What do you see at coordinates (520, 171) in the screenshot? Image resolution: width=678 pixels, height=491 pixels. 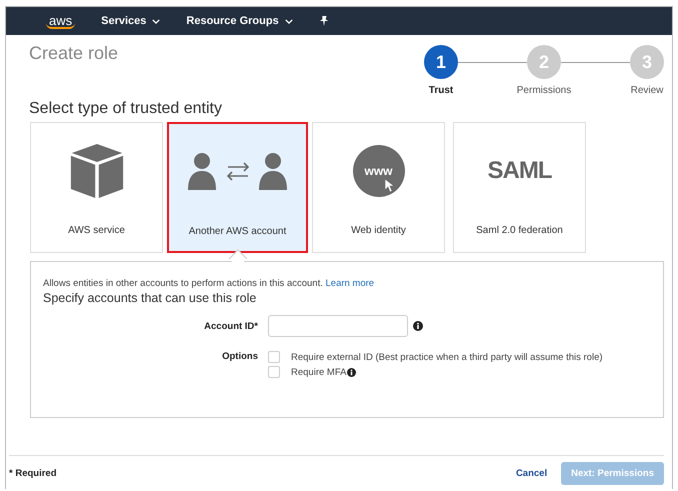 I see `saml-logo: SAML` at bounding box center [520, 171].